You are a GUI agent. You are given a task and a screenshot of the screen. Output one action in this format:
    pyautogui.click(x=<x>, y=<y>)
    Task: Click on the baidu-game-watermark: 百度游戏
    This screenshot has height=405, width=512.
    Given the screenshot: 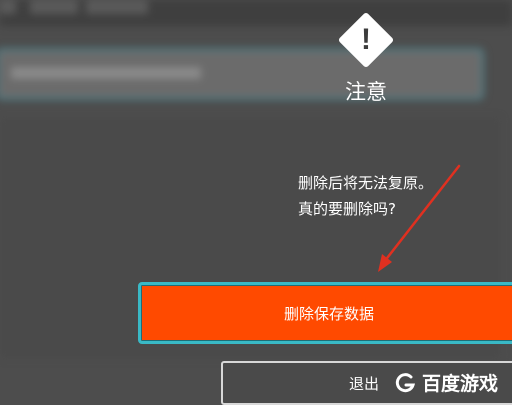 What is the action you would take?
    pyautogui.click(x=446, y=382)
    